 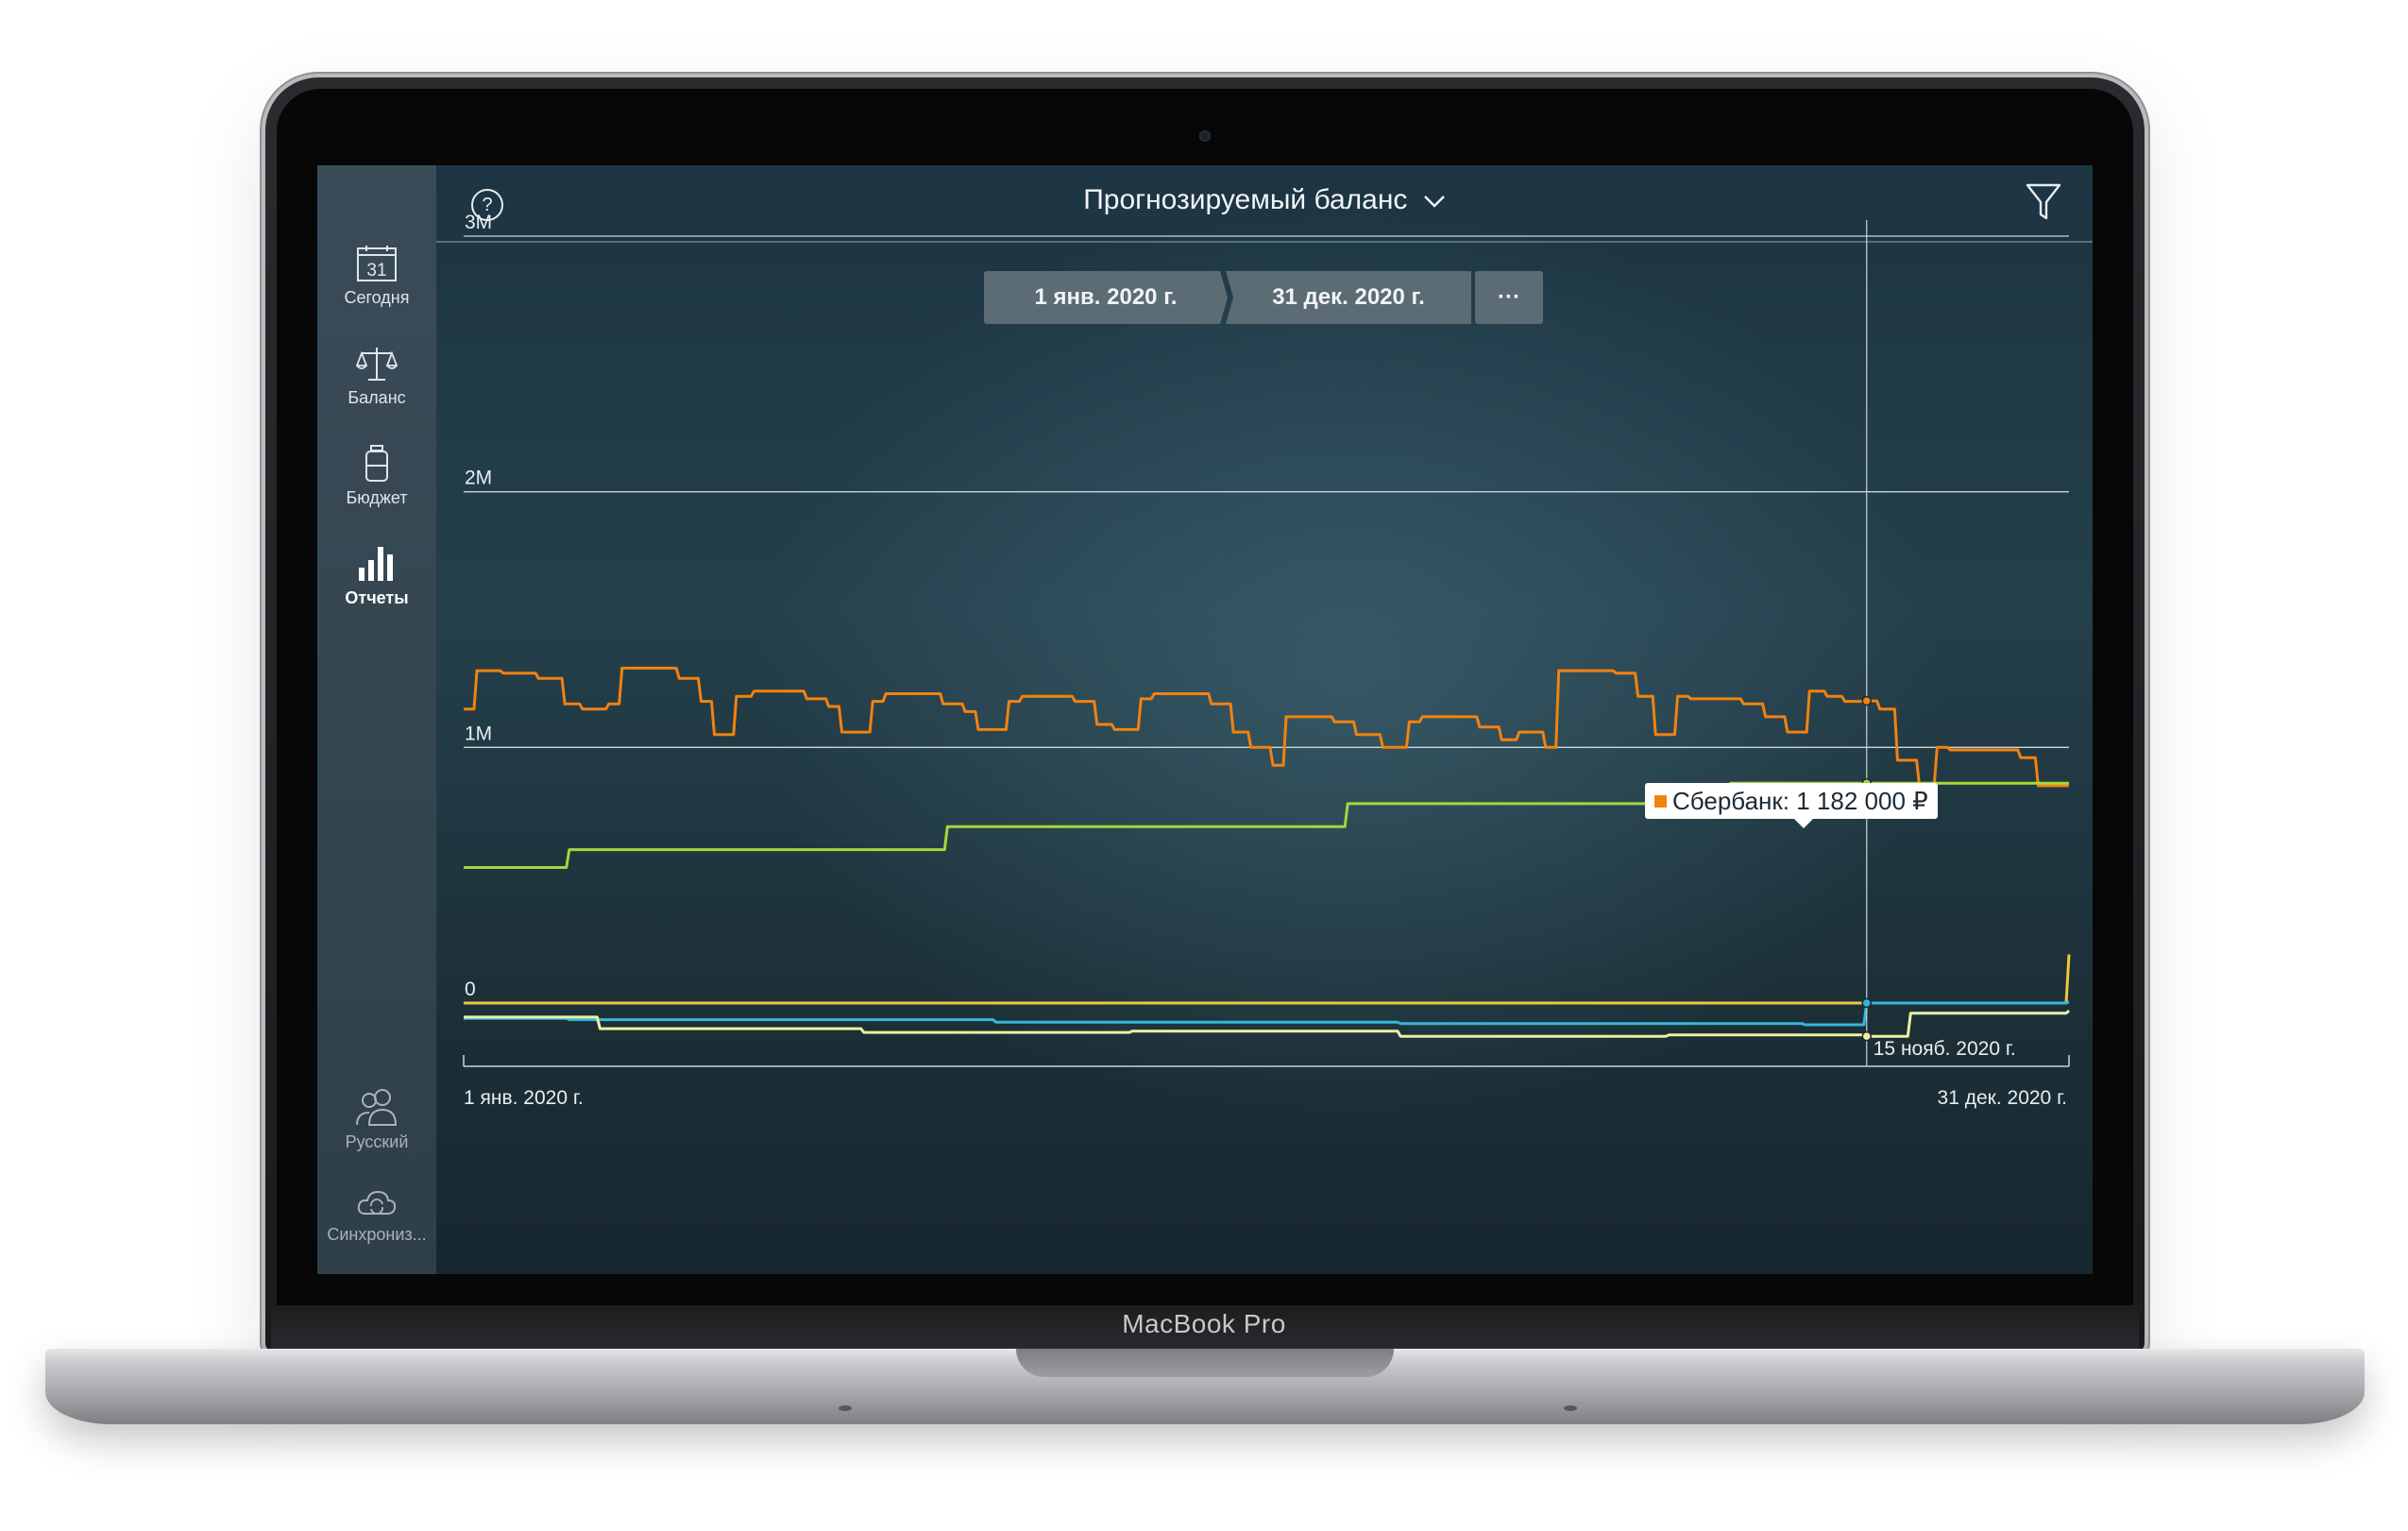 I want to click on sidebar-item-today: 31 Сегодня, so click(x=376, y=276).